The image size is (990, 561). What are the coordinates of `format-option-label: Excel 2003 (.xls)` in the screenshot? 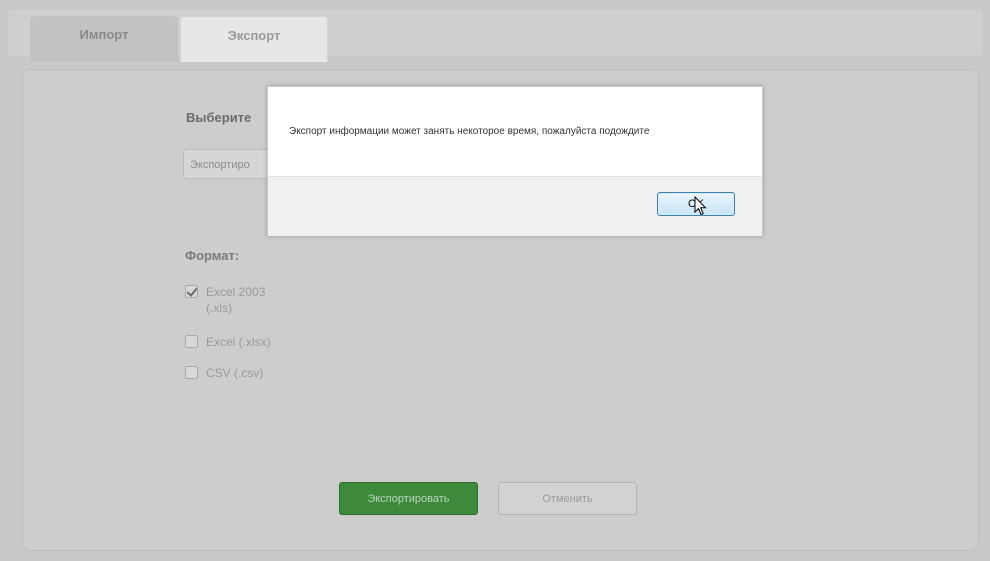 It's located at (236, 300).